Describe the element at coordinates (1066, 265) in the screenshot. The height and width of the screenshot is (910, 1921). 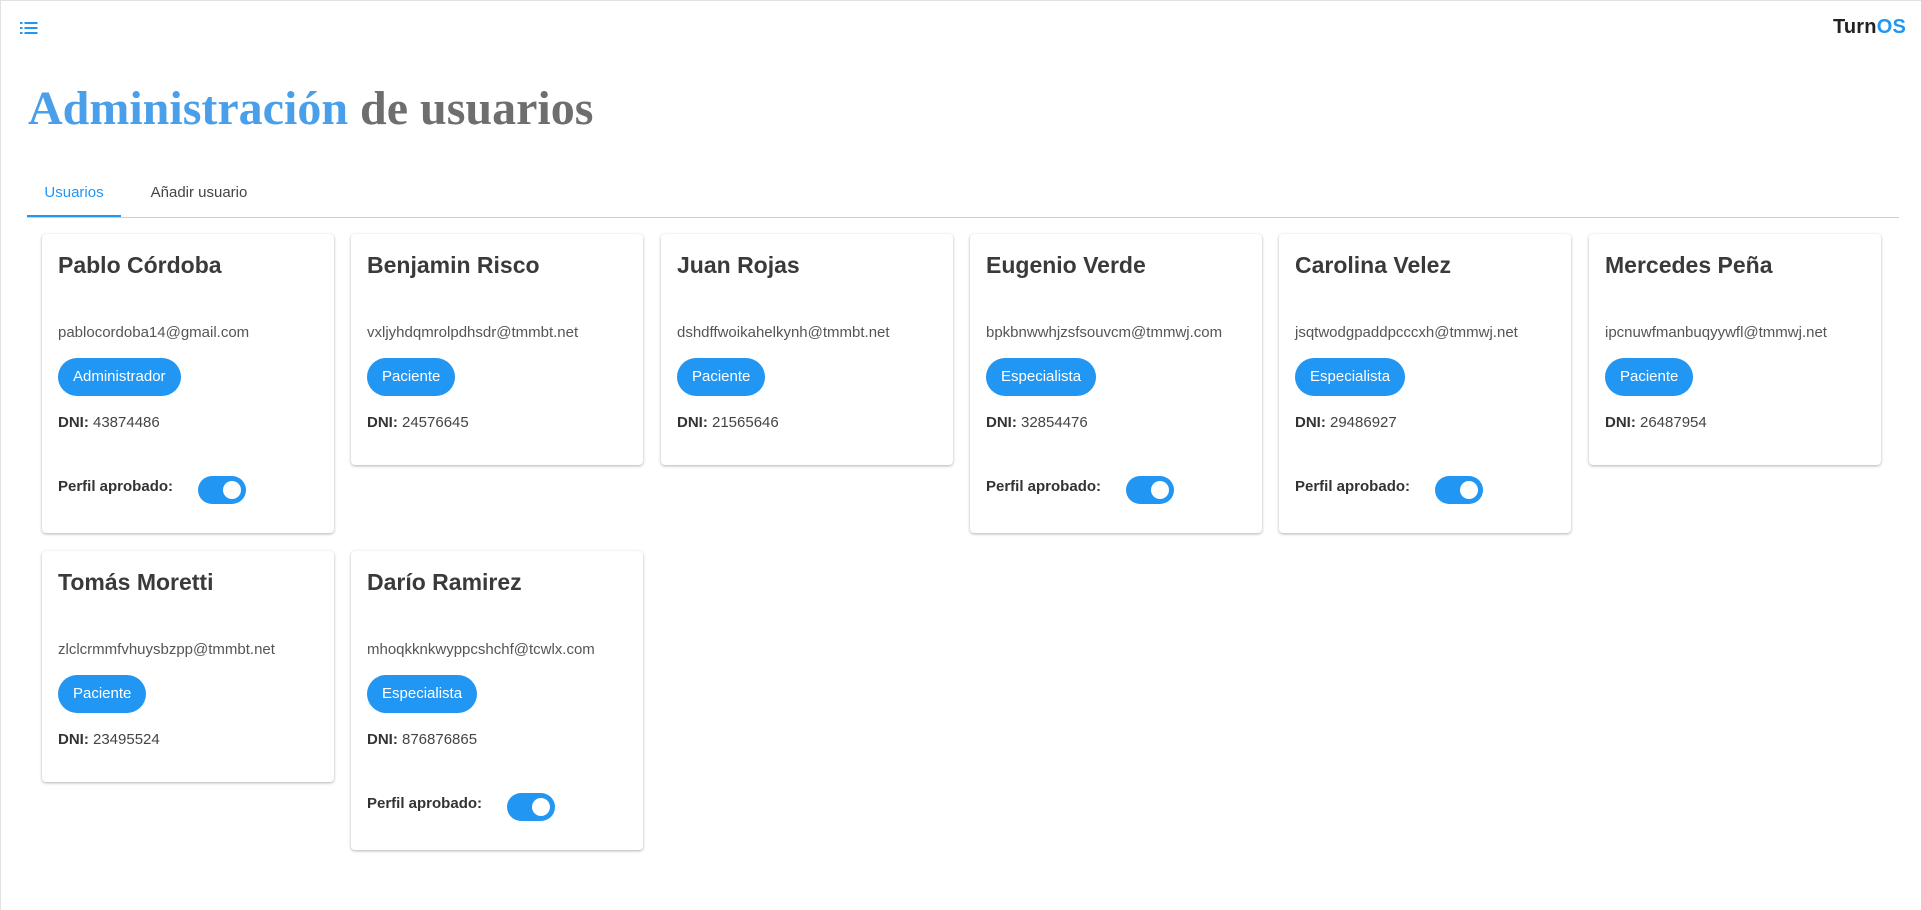
I see `user-name: Eugenio Verde` at that location.